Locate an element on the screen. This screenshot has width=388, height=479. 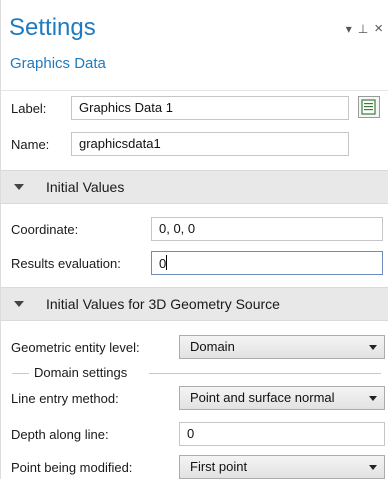
results-evaluation-row: Results evaluation: 0 is located at coordinates (194, 263).